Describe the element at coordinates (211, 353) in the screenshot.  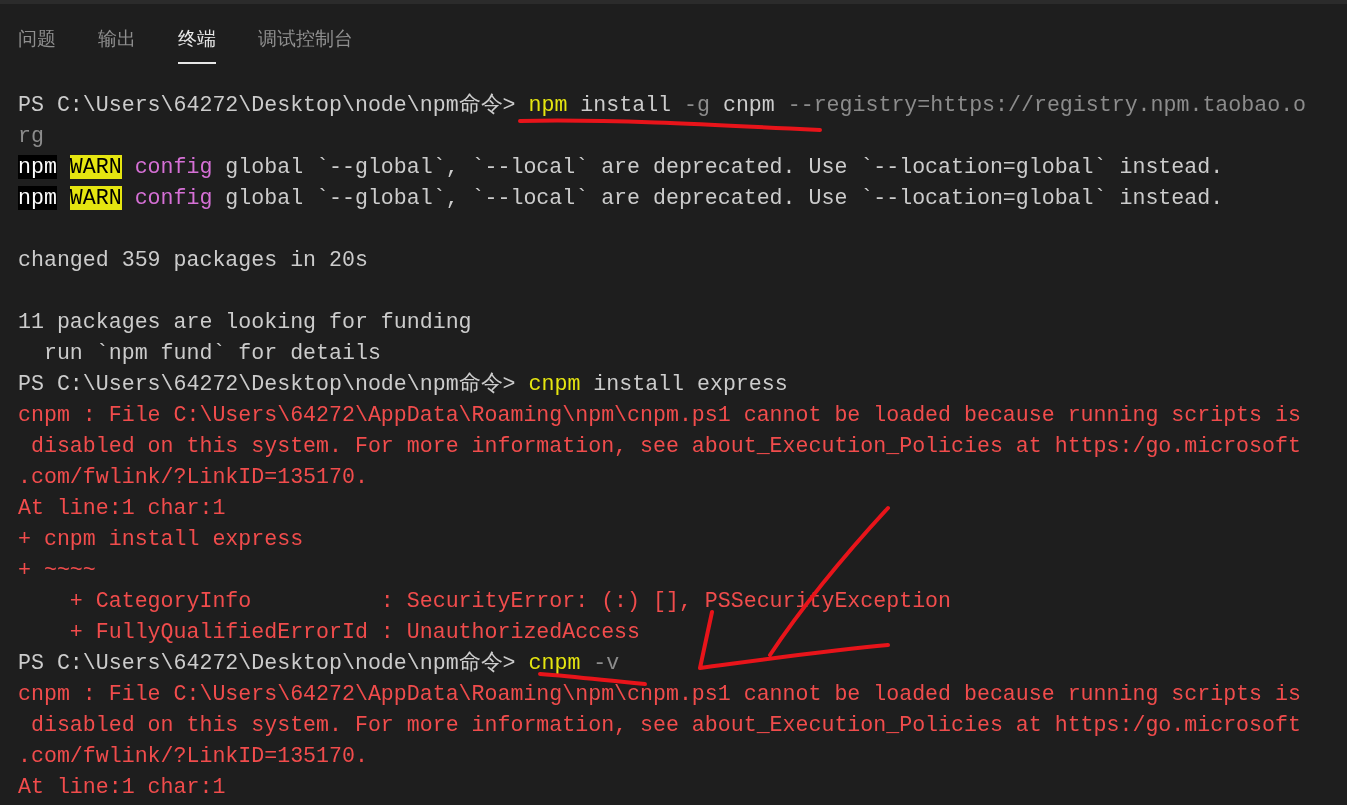
I see `terminal-line: run `npm fund` for details` at that location.